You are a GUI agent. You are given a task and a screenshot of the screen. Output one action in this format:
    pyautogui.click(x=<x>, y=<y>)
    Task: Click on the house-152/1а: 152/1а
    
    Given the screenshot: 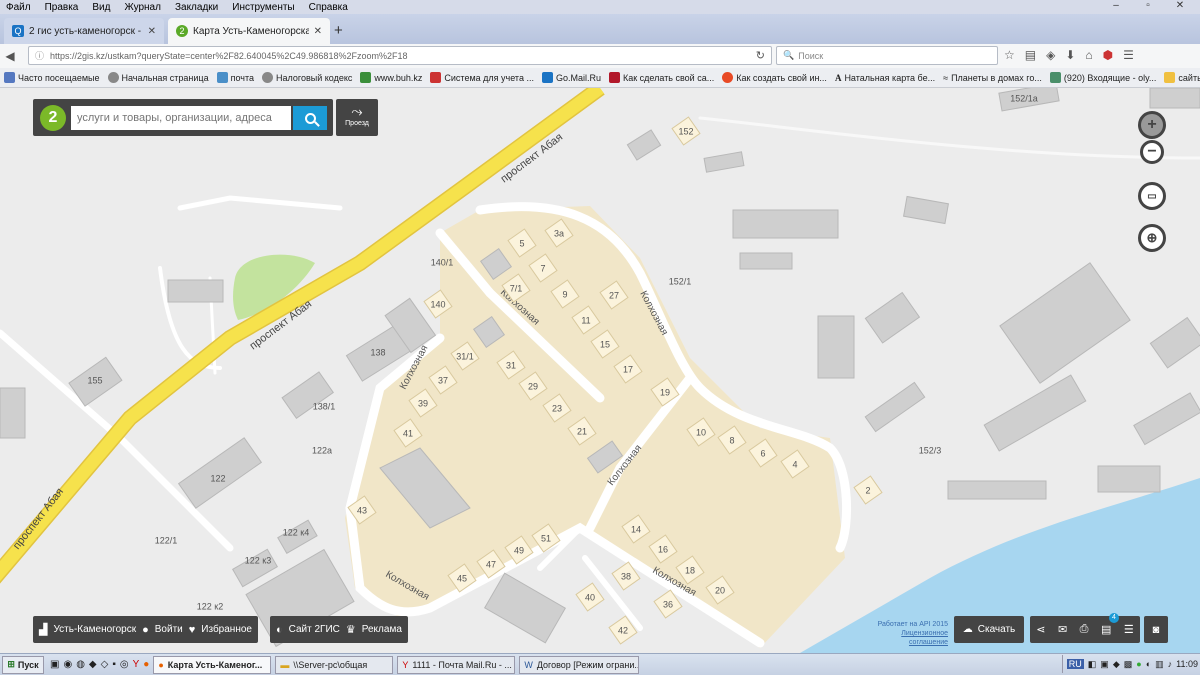 What is the action you would take?
    pyautogui.click(x=1024, y=99)
    